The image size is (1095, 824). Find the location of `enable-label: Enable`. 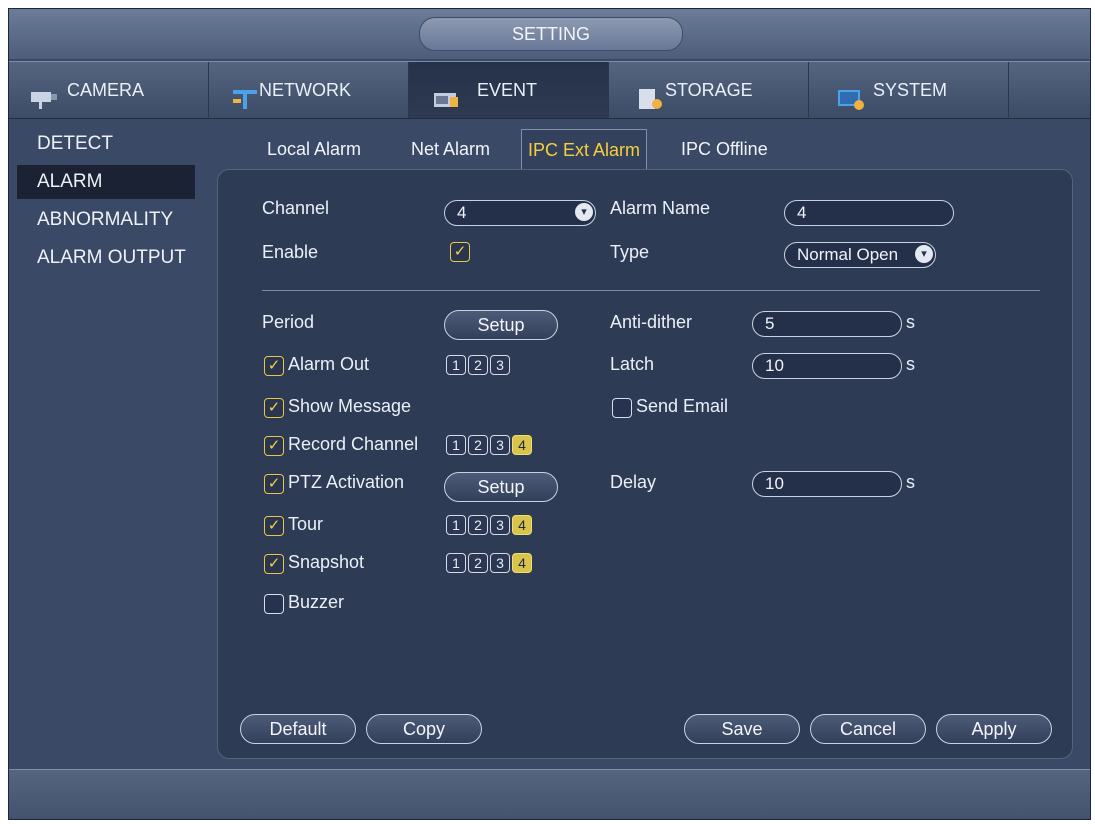

enable-label: Enable is located at coordinates (290, 252).